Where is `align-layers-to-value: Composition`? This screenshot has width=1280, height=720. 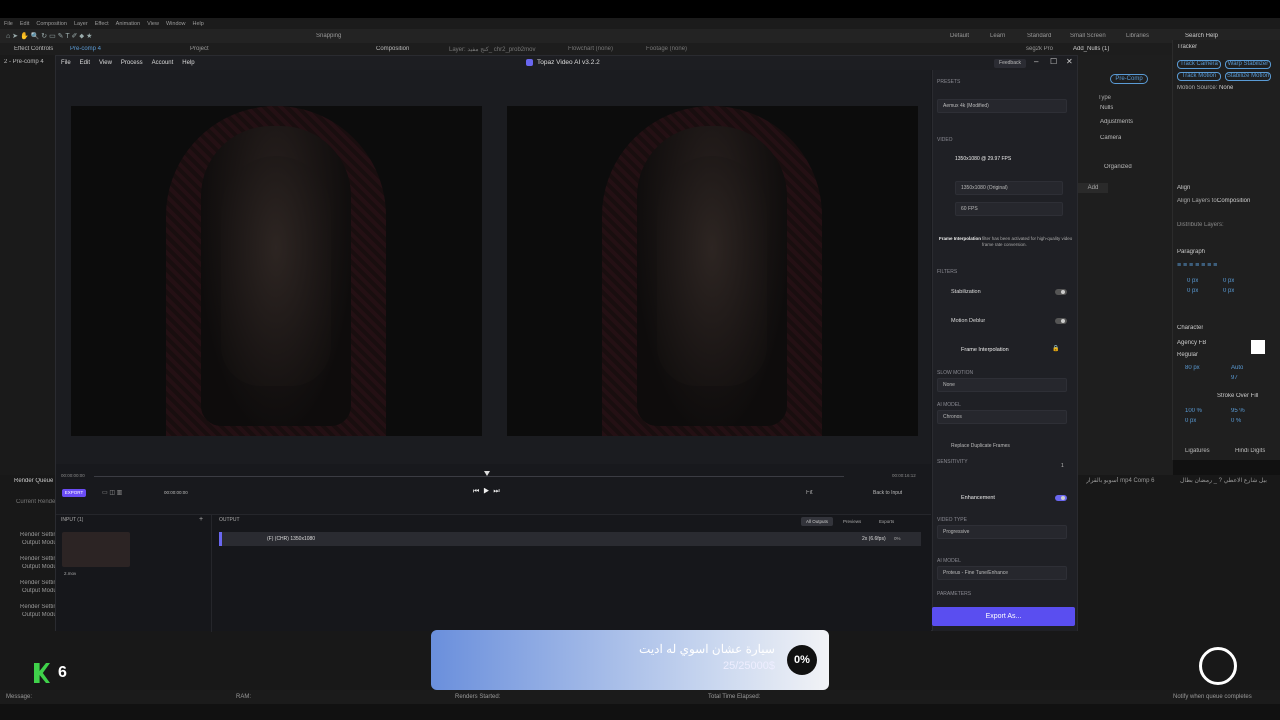
align-layers-to-value: Composition is located at coordinates (1233, 201).